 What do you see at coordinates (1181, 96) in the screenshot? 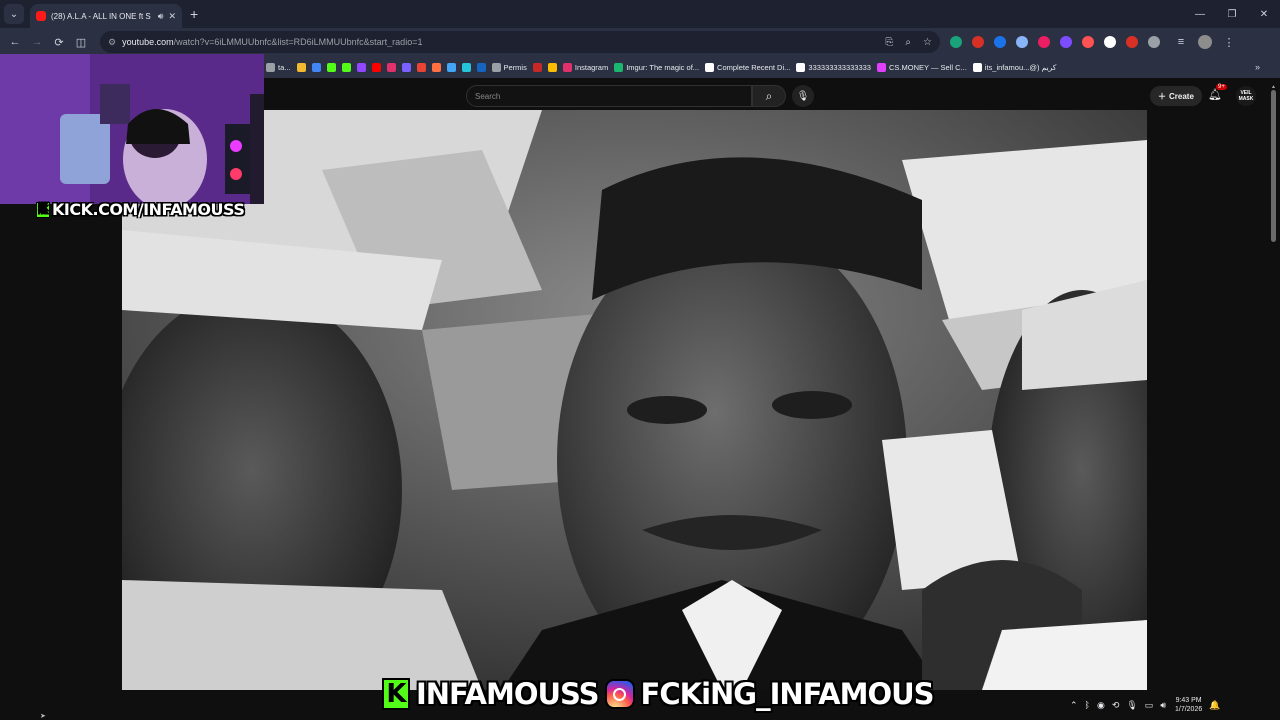
I see `create-label: Create` at bounding box center [1181, 96].